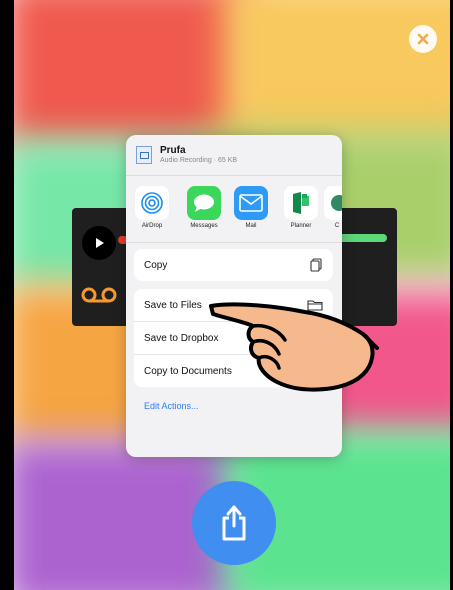 The height and width of the screenshot is (590, 453). I want to click on bg-yellow-block, so click(337, 75).